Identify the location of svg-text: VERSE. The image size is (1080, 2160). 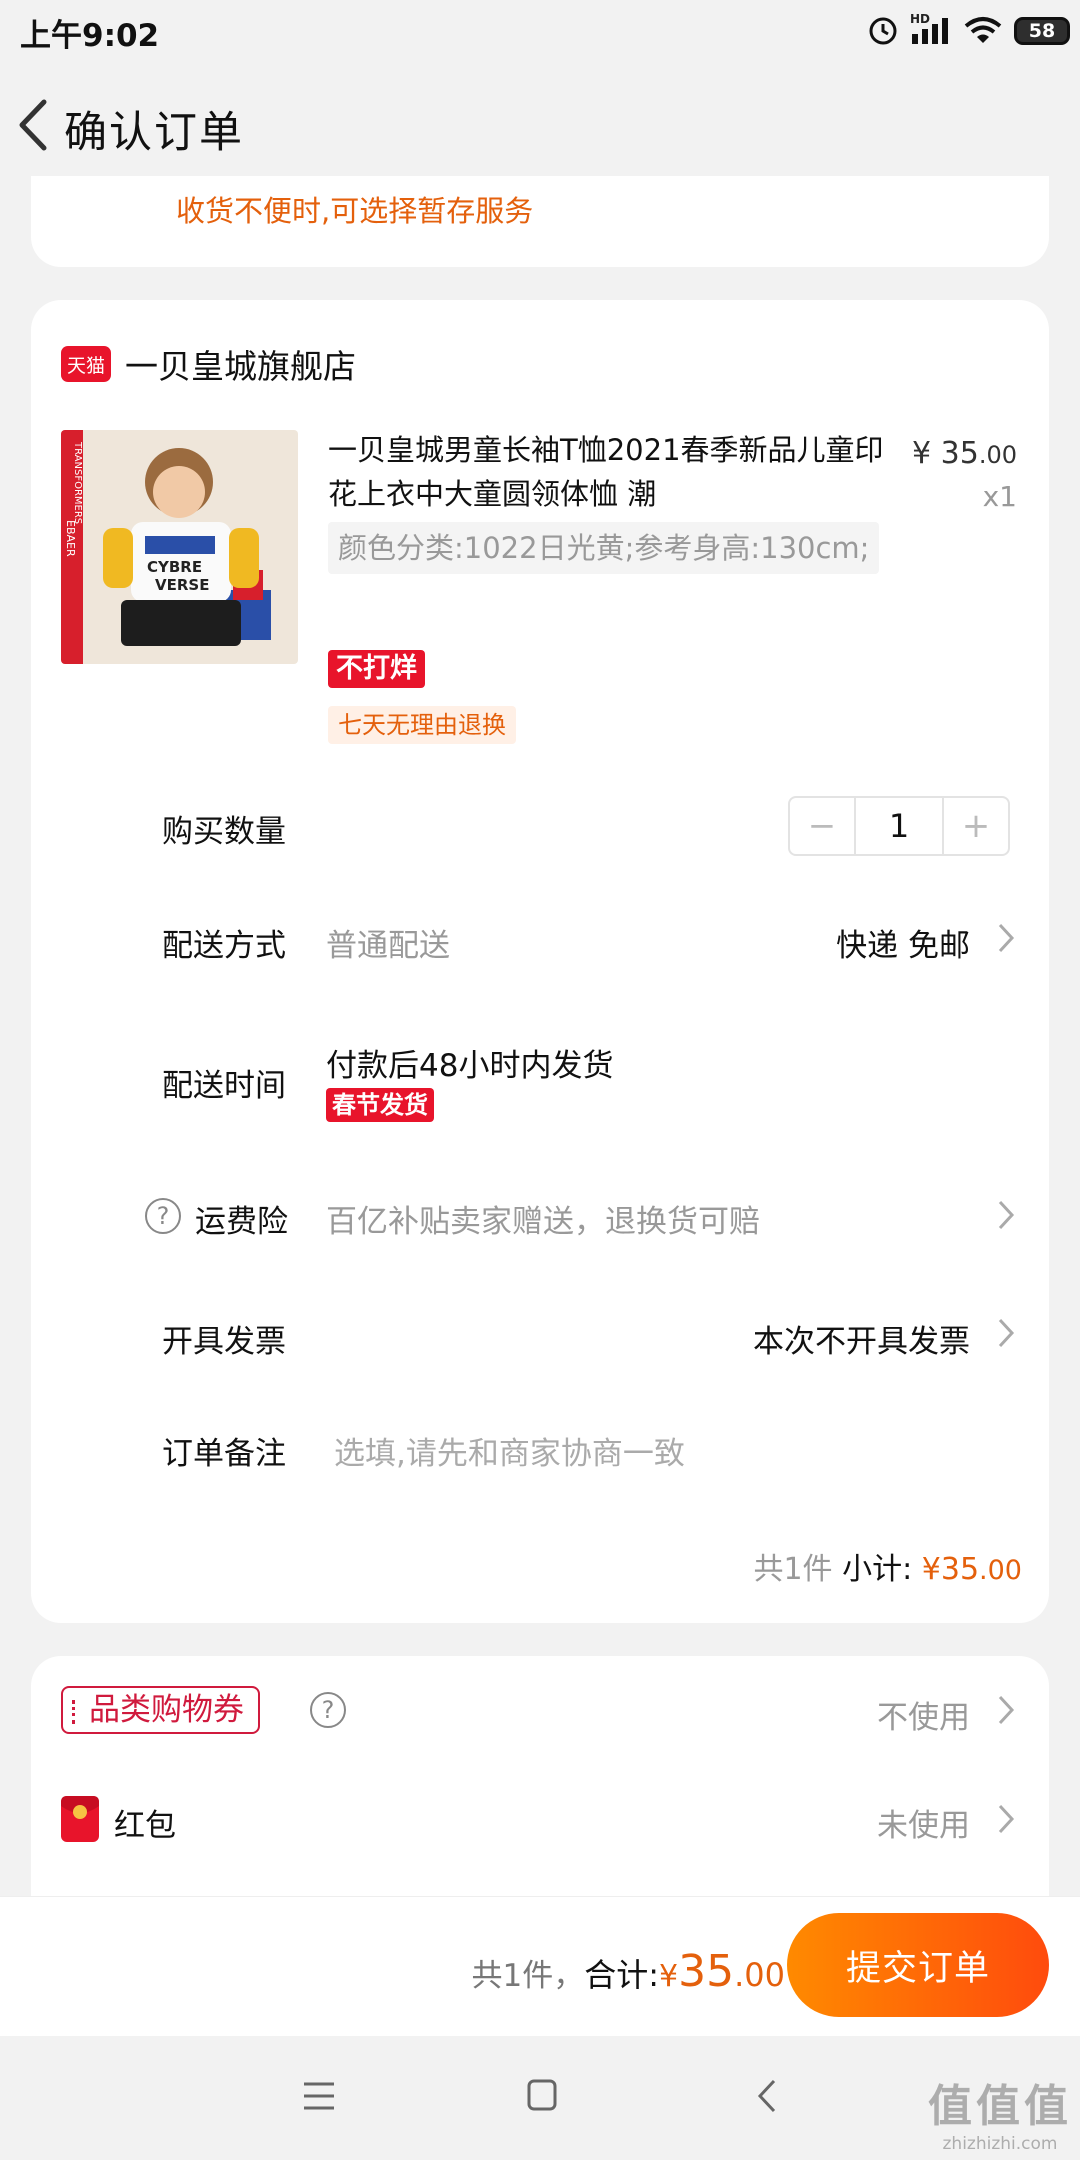
(182, 585).